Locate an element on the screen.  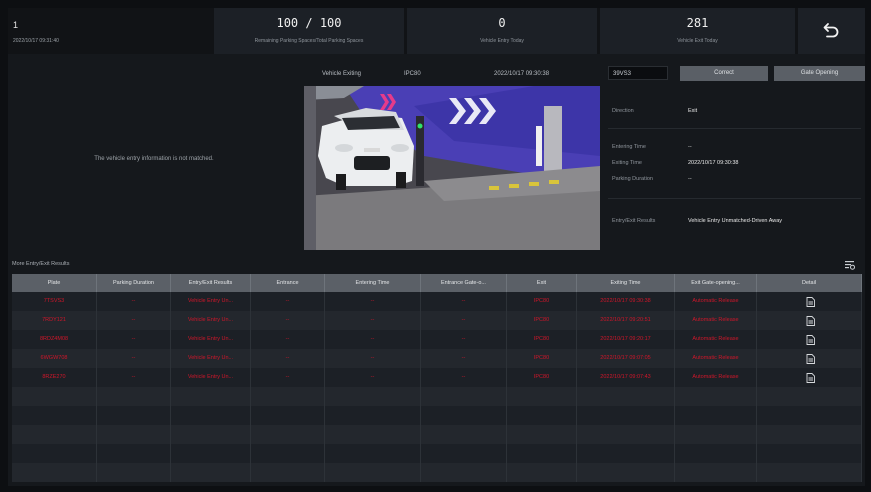
column-header-parking-duration: Parking Duration is located at coordinates (134, 283).